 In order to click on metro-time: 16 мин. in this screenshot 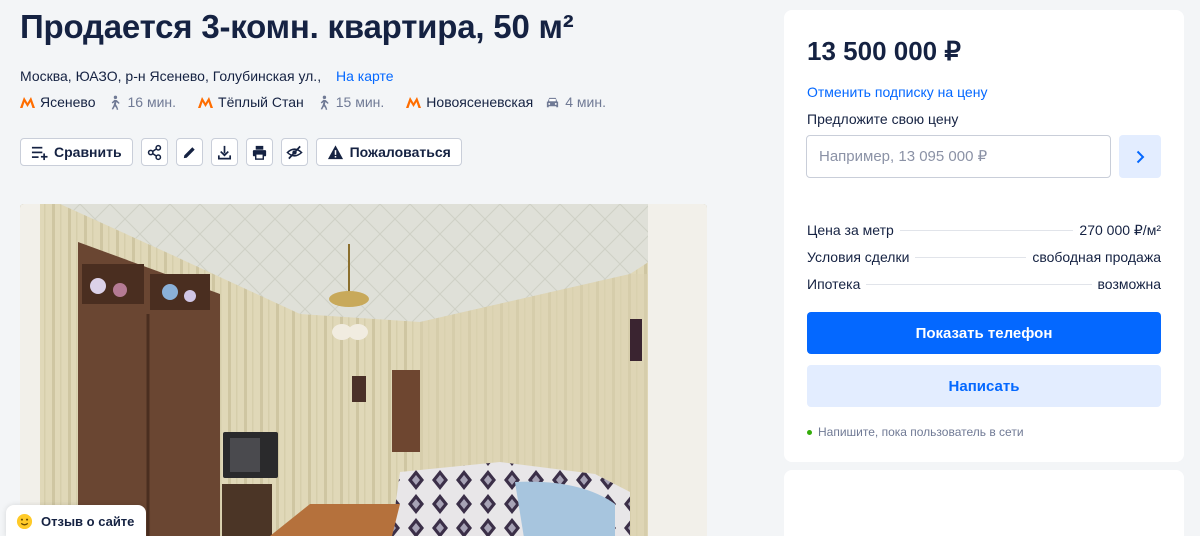, I will do `click(152, 102)`.